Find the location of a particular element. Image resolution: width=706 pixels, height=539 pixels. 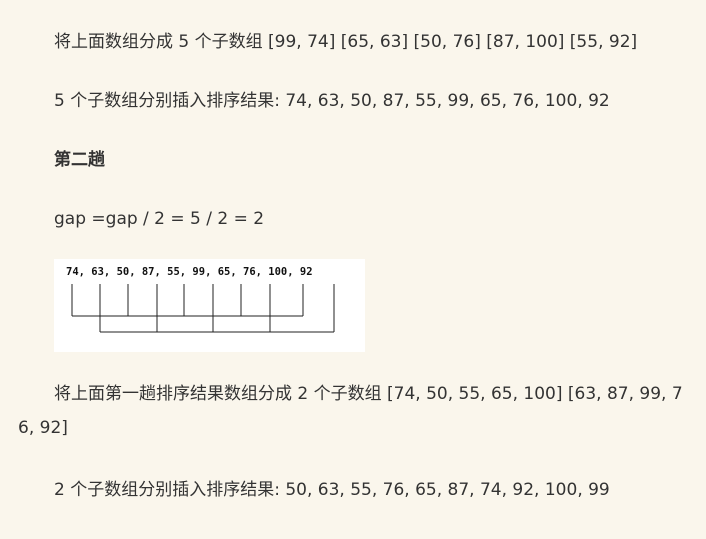

grouping-diagram: 74, 63, 50, 87, 55, 99, 65, 76, 100, 92 is located at coordinates (209, 305).